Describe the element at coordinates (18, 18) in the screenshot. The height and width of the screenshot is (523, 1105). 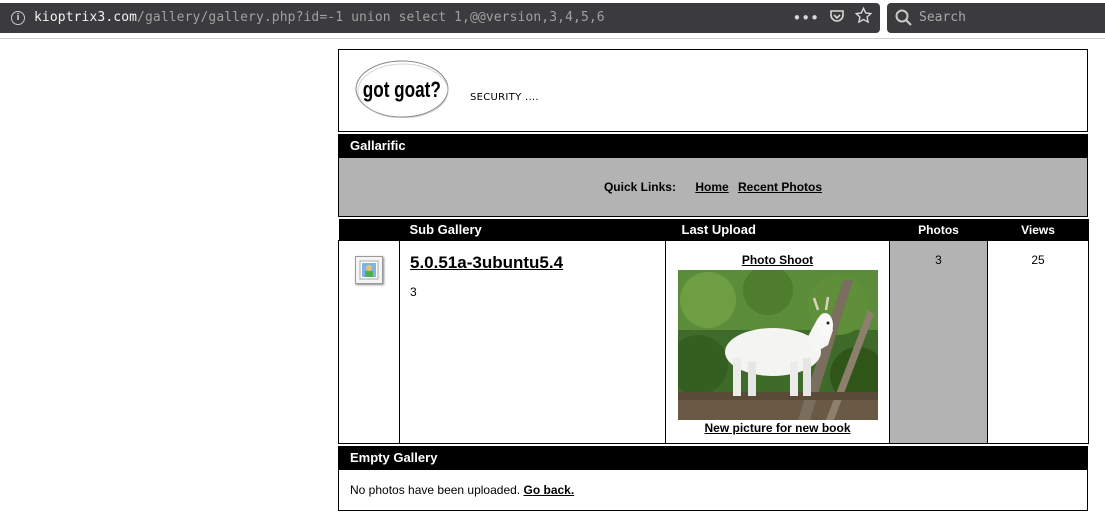
I see `info-icon: i` at that location.